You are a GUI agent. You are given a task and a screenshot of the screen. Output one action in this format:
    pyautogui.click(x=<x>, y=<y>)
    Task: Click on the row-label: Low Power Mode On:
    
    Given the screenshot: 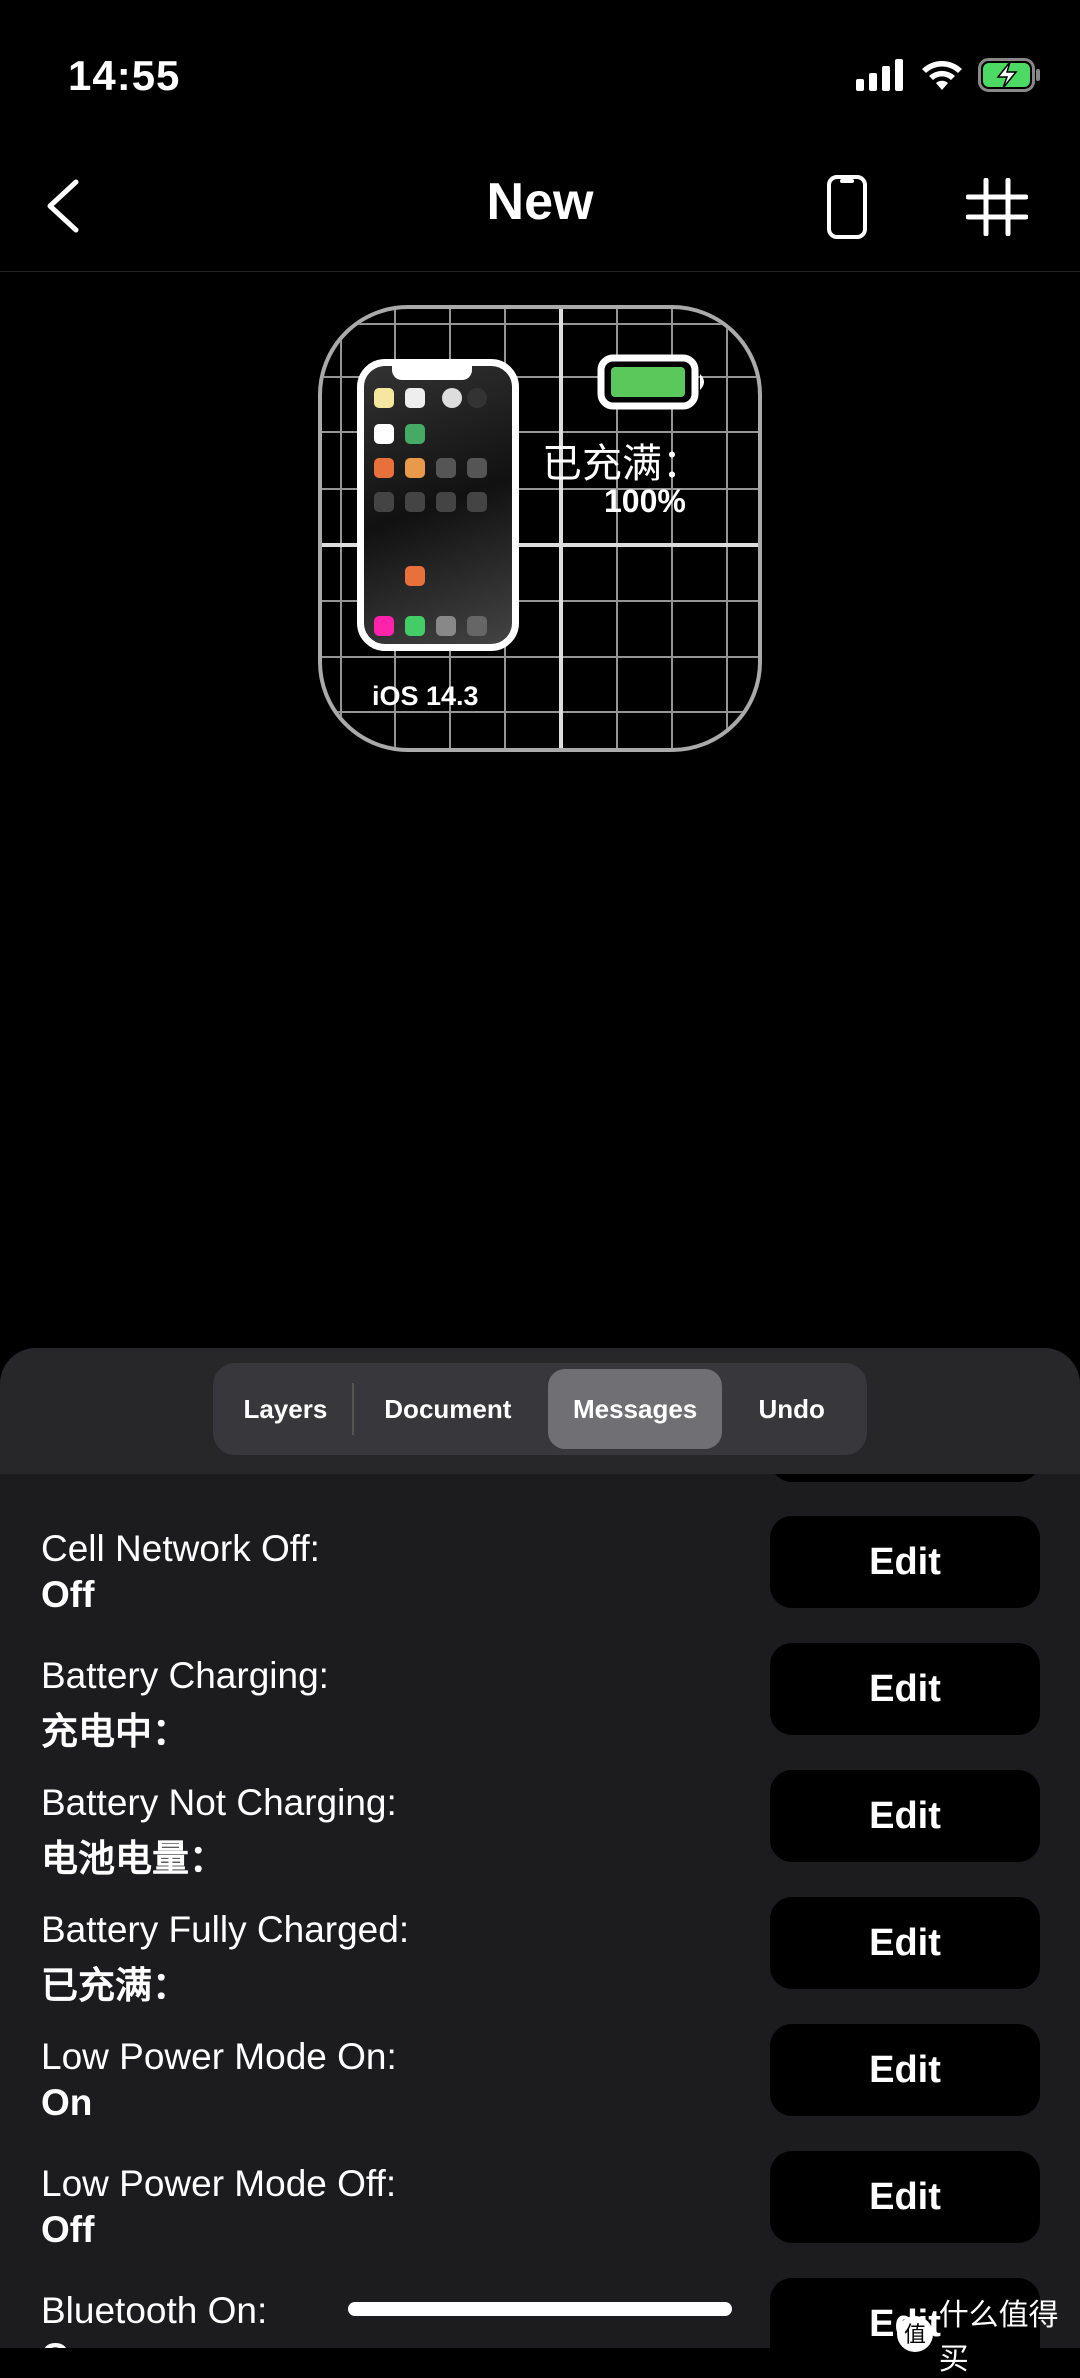 What is the action you would take?
    pyautogui.click(x=219, y=2056)
    